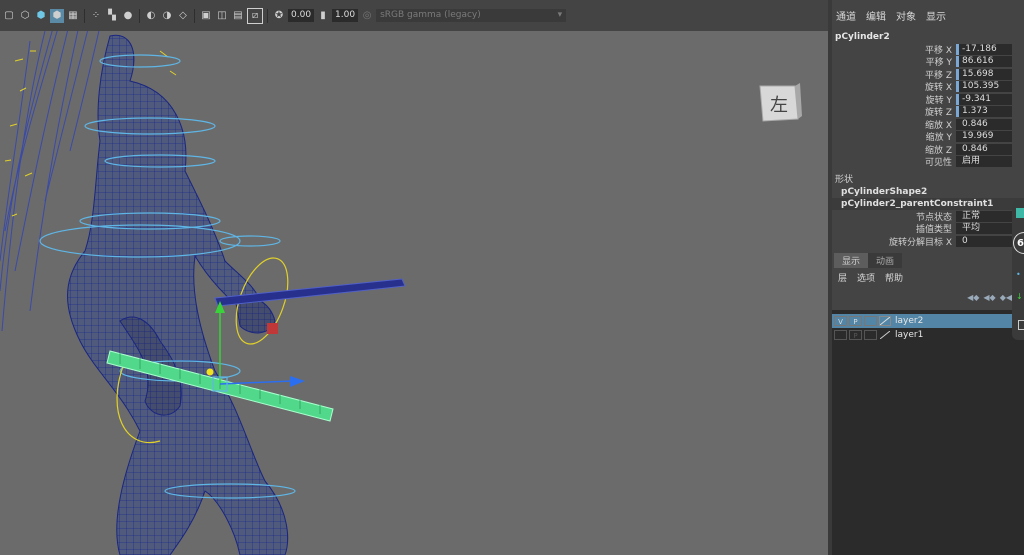  Describe the element at coordinates (73, 16) in the screenshot. I see `textured-icon: ▦` at that location.